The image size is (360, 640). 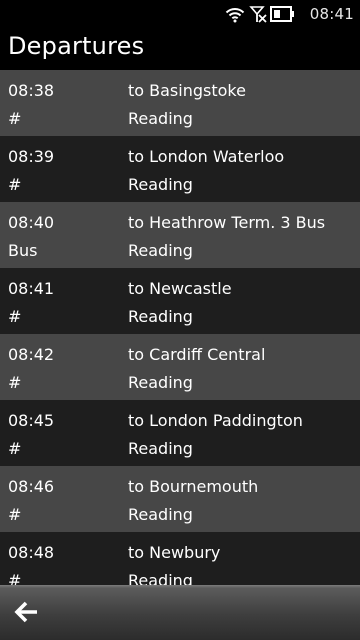 I want to click on battery-icon, so click(x=281, y=14).